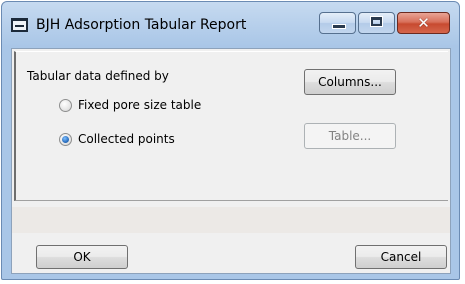 This screenshot has height=284, width=465. What do you see at coordinates (339, 26) in the screenshot?
I see `minimize-icon` at bounding box center [339, 26].